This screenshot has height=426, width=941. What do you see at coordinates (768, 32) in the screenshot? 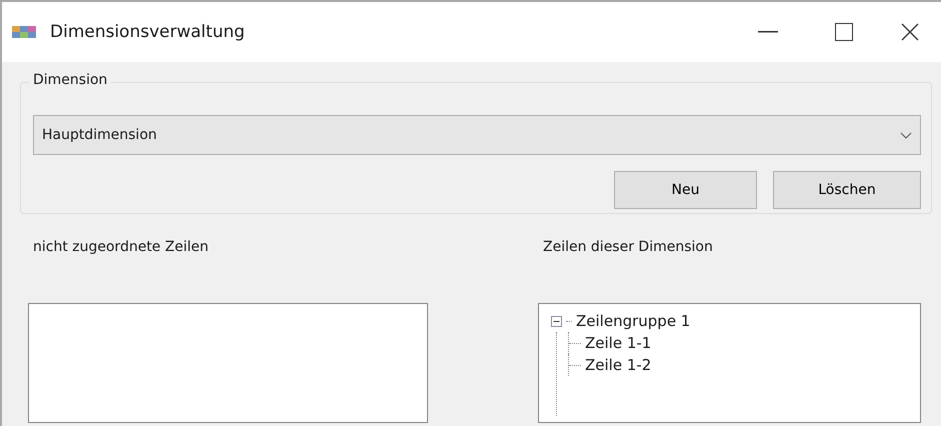
I see `minimize-icon` at bounding box center [768, 32].